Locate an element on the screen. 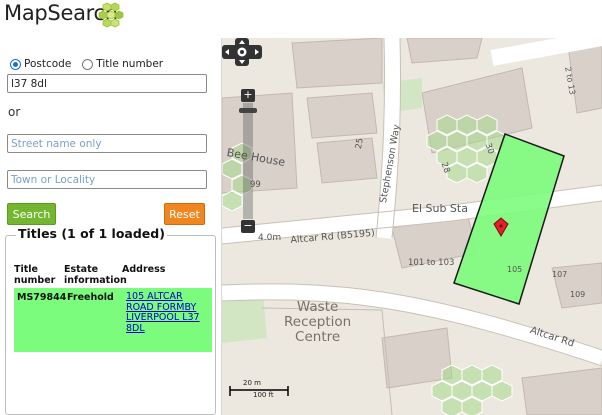  column-header-title-number: Title number is located at coordinates (35, 275).